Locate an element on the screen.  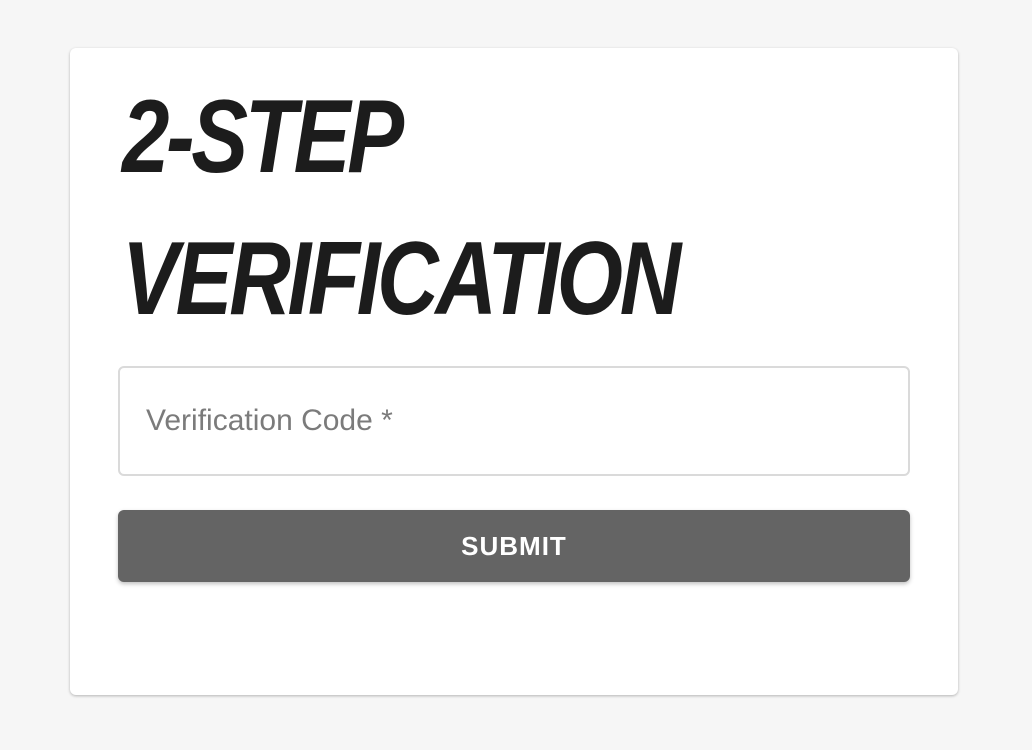
verification-code-input is located at coordinates (514, 421).